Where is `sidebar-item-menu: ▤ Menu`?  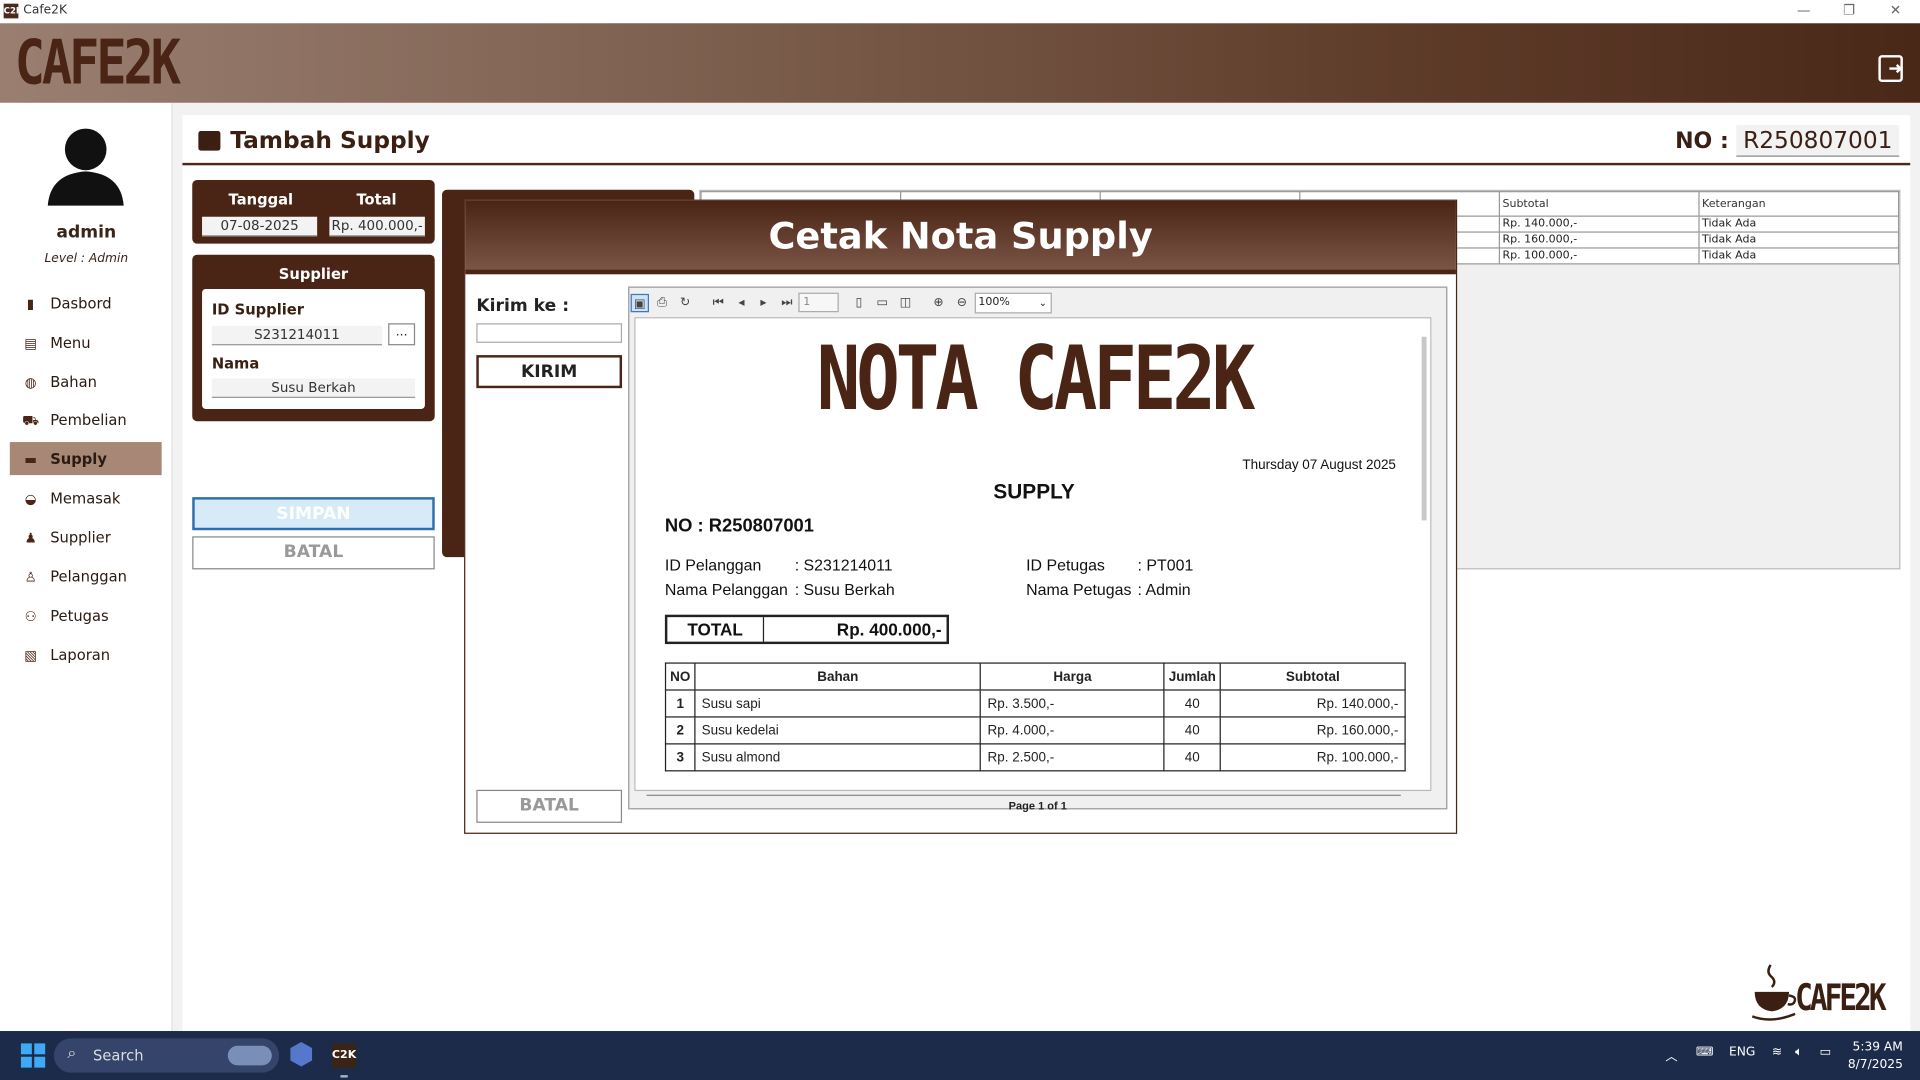
sidebar-item-menu: ▤ Menu is located at coordinates (86, 342).